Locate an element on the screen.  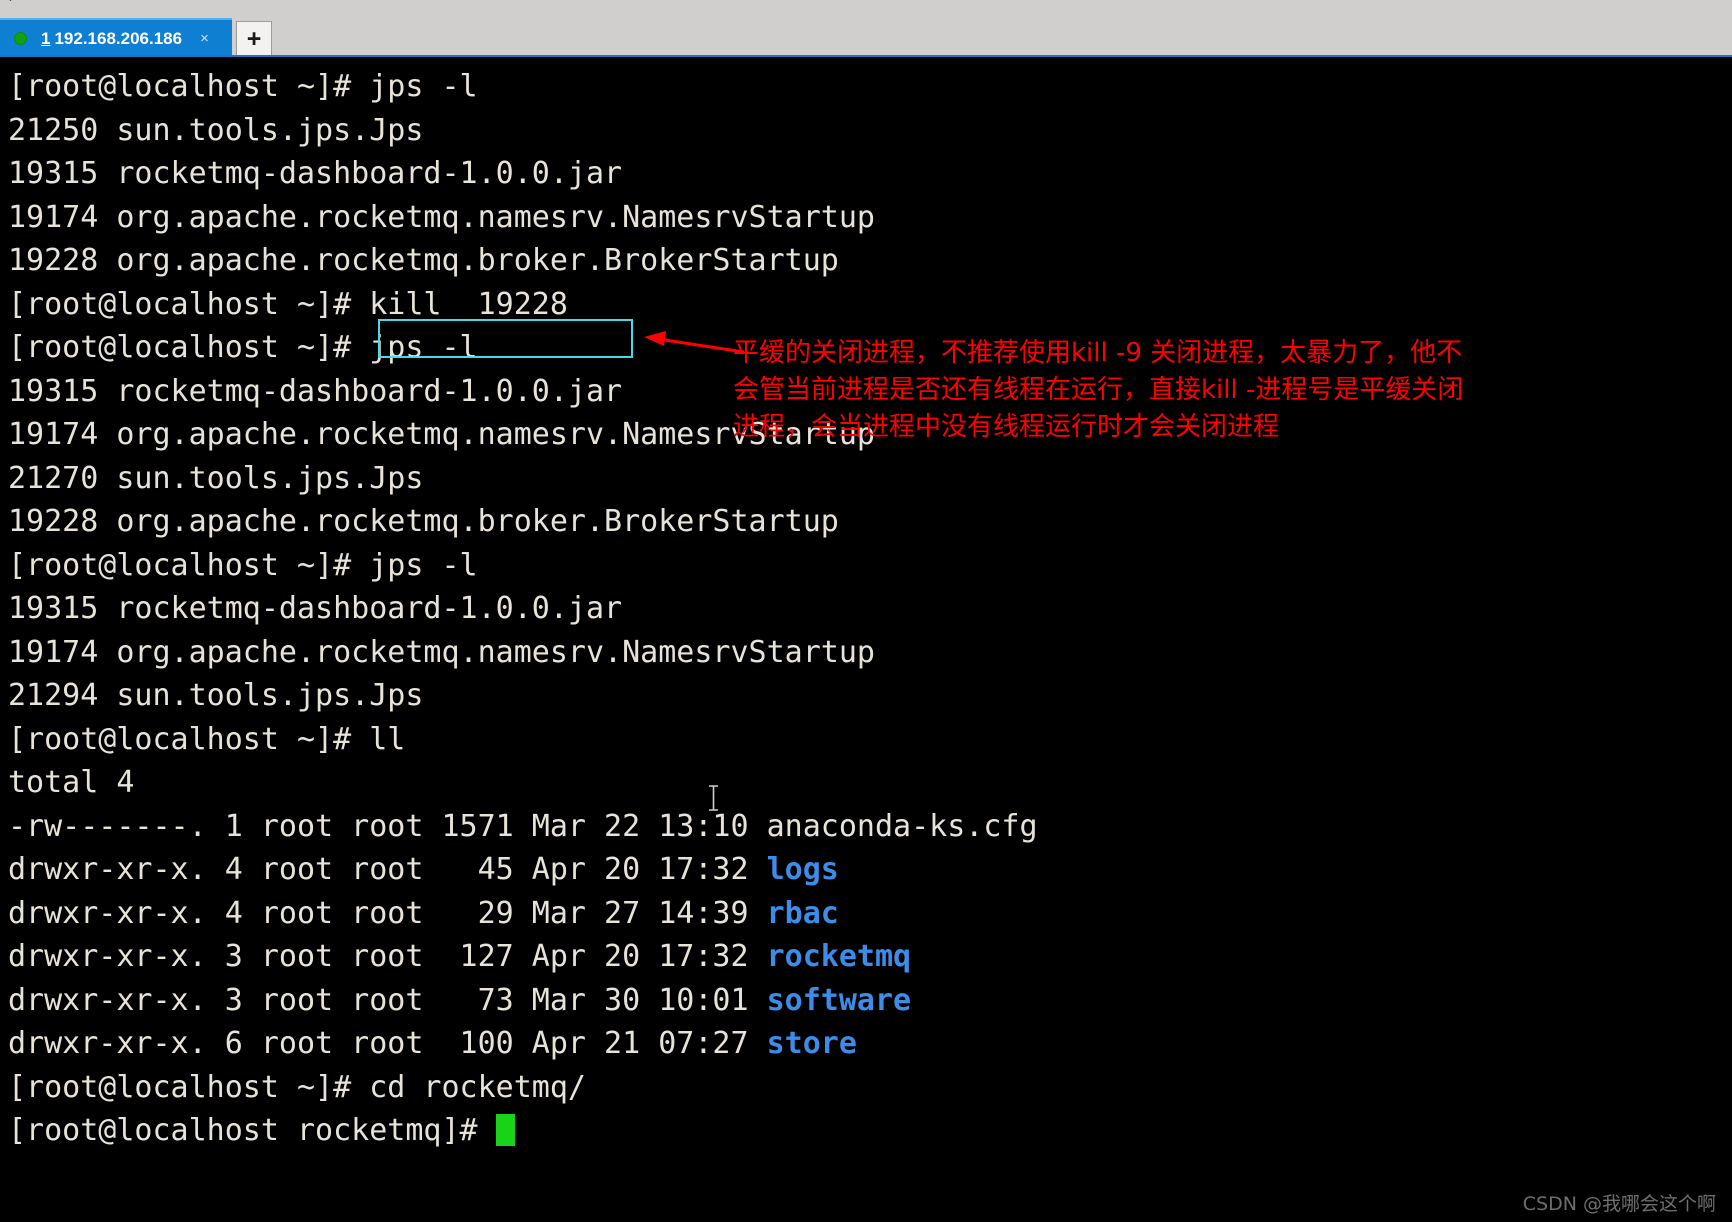
terminal-cursor is located at coordinates (505, 1130).